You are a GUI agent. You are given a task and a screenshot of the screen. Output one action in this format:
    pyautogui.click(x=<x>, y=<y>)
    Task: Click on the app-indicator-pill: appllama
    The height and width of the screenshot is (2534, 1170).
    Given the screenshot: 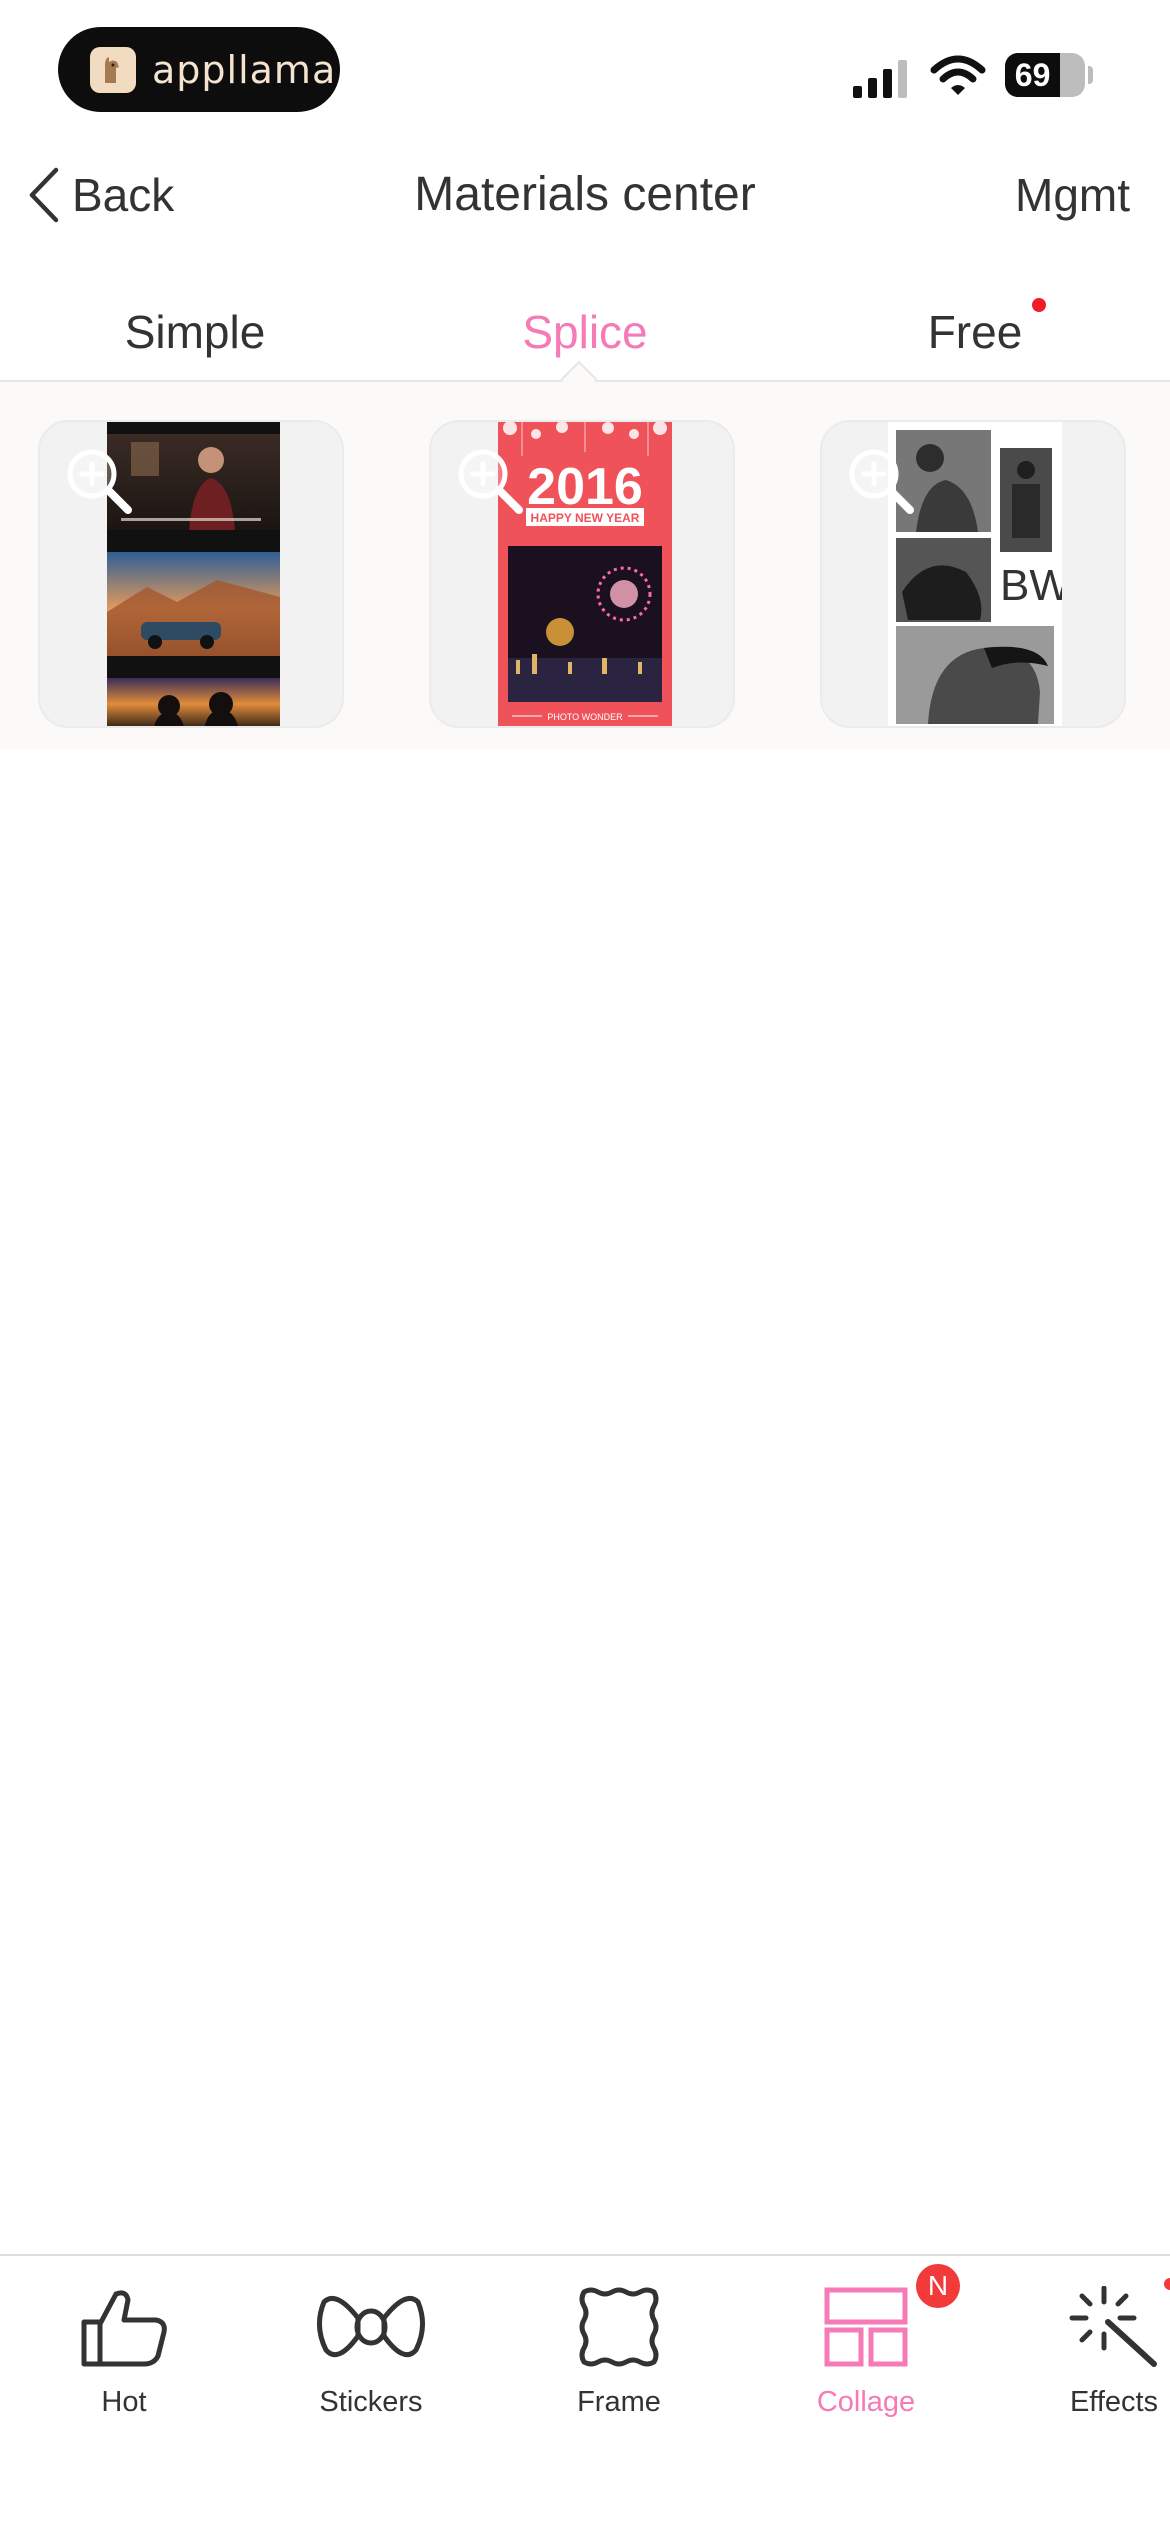 What is the action you would take?
    pyautogui.click(x=199, y=69)
    